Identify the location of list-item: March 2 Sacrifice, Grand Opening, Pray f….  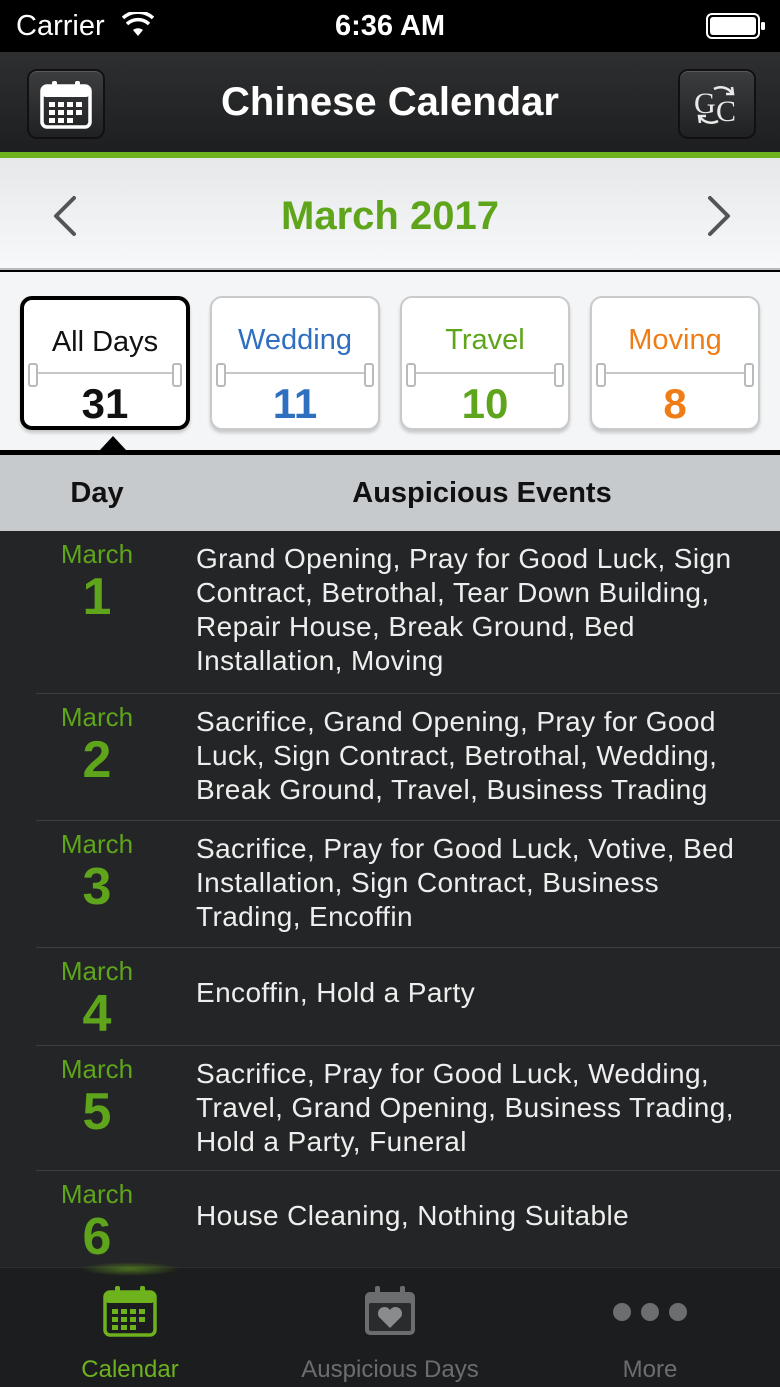
(390, 757).